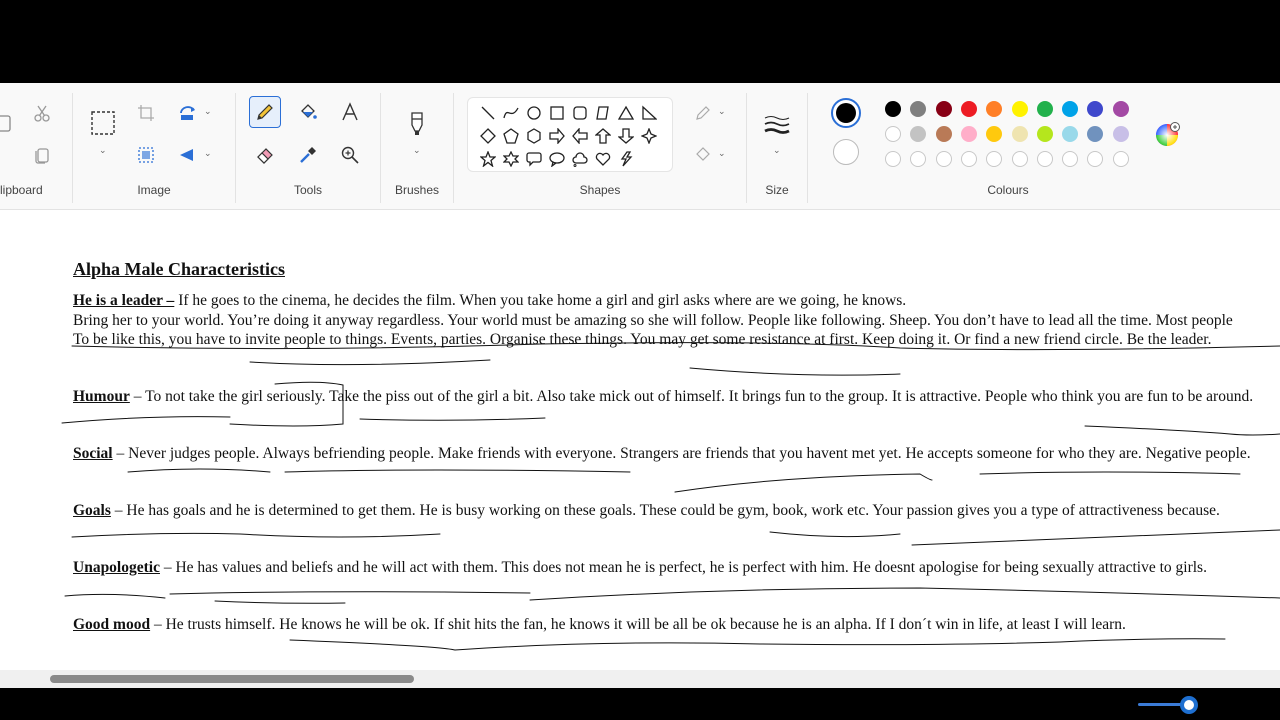 The height and width of the screenshot is (720, 1280). I want to click on paste-button, so click(10, 123).